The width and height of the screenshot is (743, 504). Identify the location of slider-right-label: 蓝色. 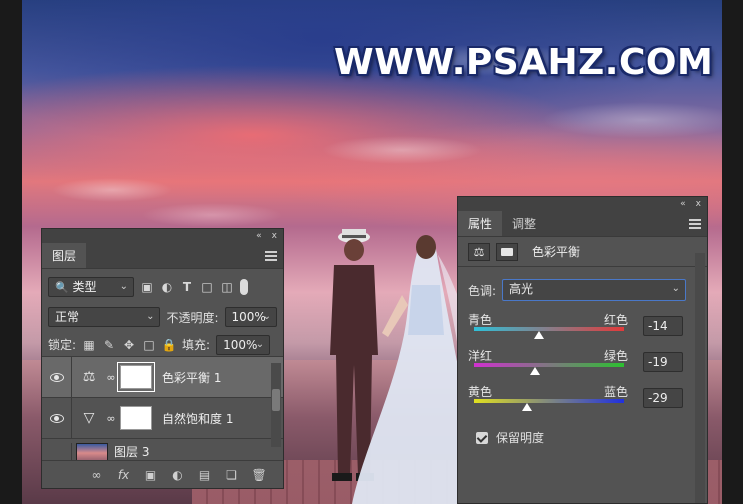
(616, 392).